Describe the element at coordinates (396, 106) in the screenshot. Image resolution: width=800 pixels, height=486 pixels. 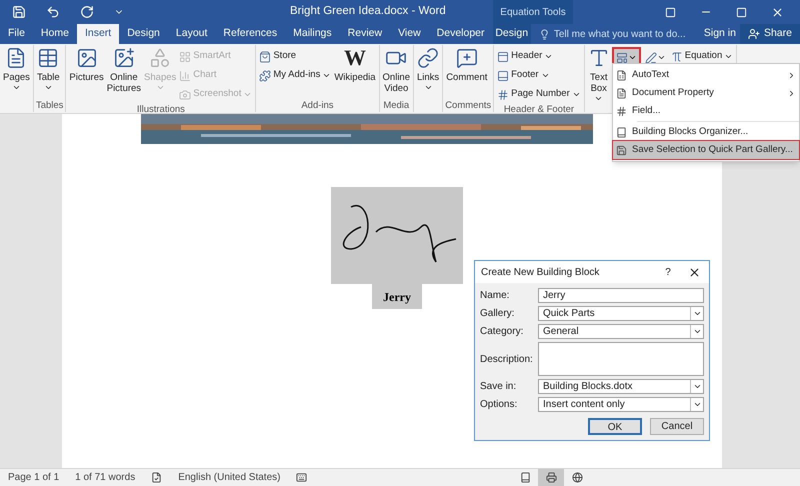
I see `group-label: Media` at that location.